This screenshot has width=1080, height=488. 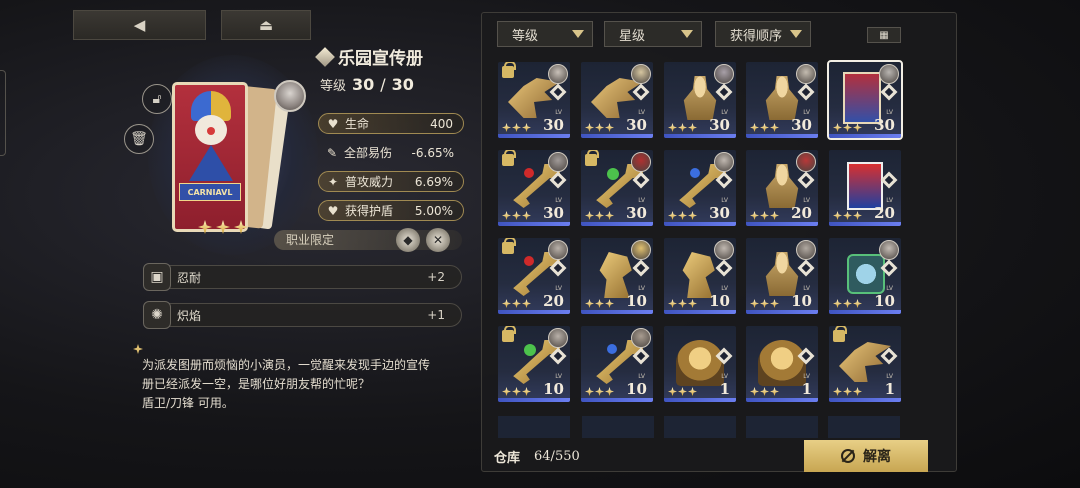 I want to click on sort-level-dropdown: 等级, so click(x=545, y=34).